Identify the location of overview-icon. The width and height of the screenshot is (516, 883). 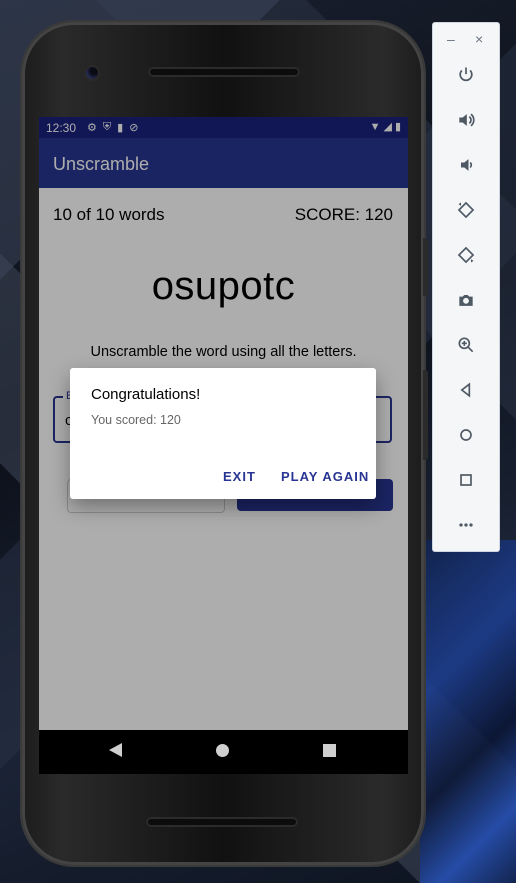
(466, 480).